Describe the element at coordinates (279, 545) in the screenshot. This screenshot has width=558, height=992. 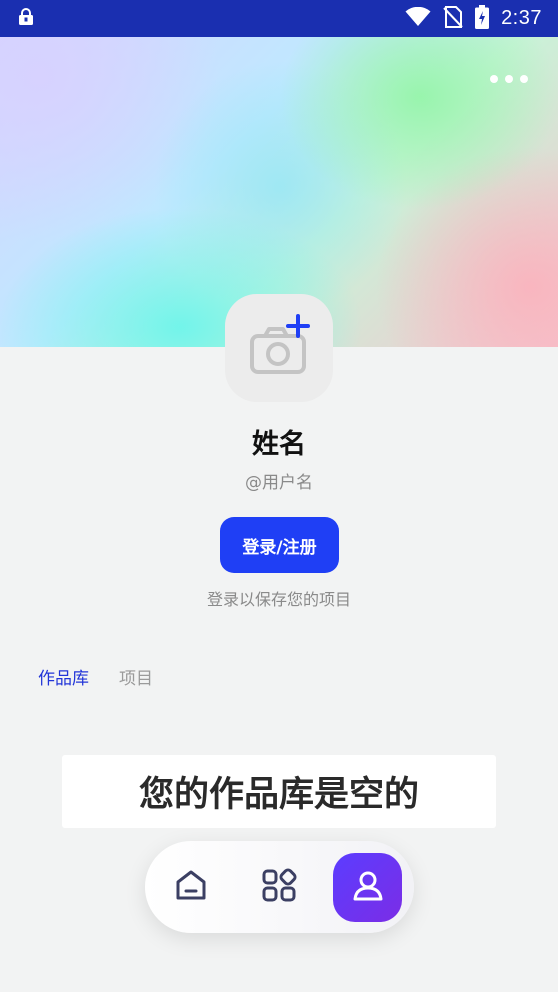
I see `login-register-button: 登录/注册` at that location.